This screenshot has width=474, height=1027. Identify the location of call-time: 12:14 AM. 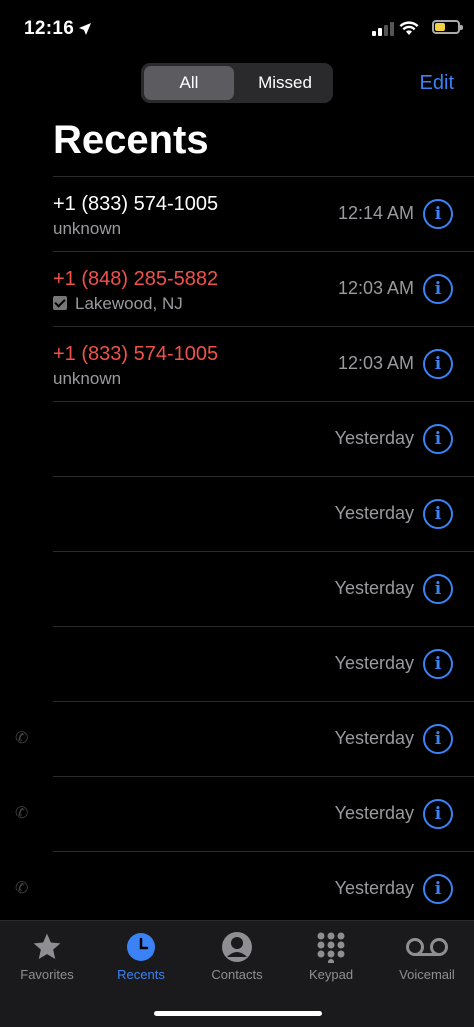
(375, 213).